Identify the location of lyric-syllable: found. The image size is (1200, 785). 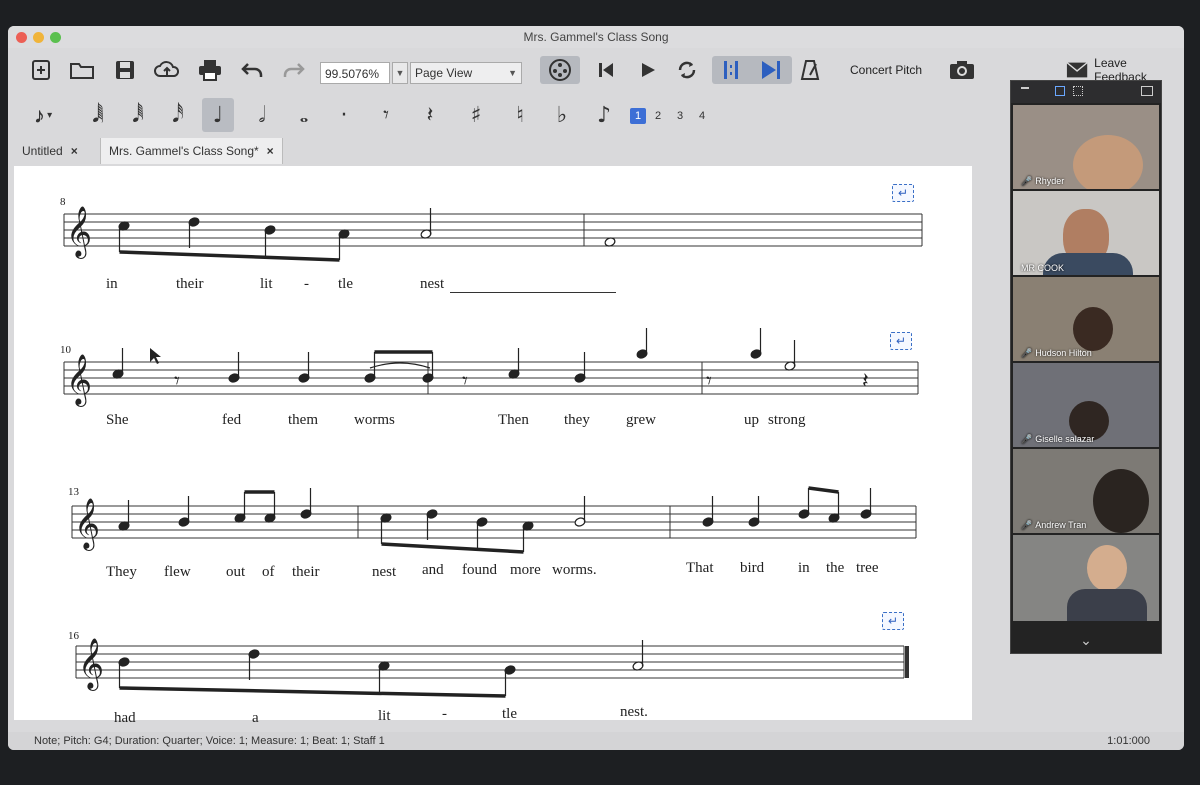
(479, 570).